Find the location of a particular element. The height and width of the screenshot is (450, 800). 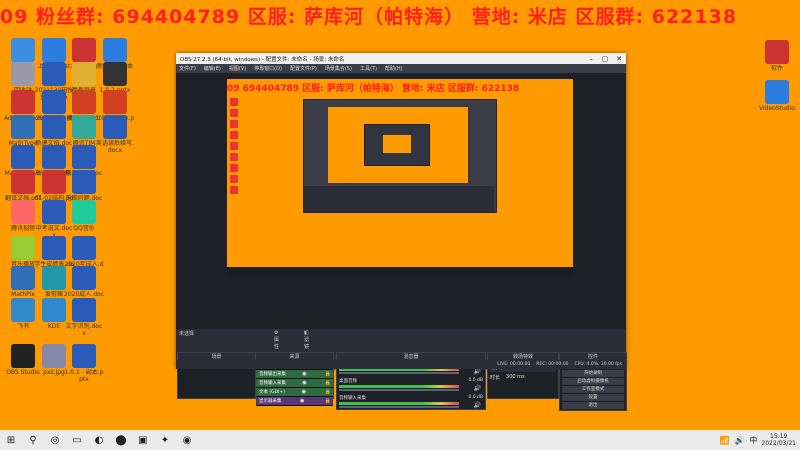

menu-item: 编辑(E) is located at coordinates (212, 68).